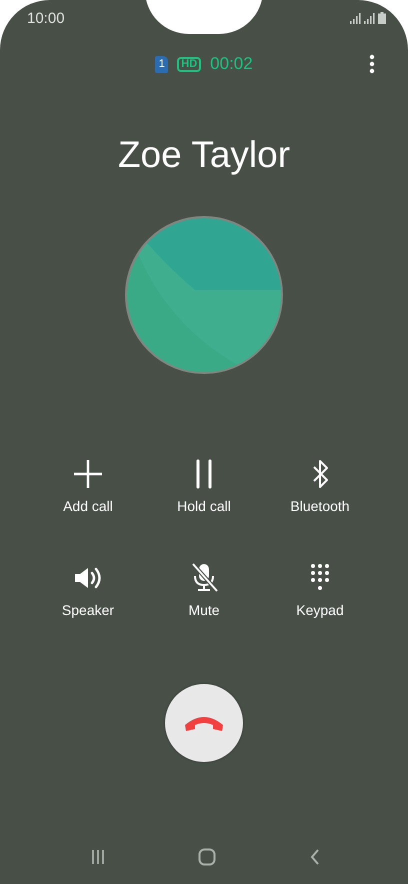 This screenshot has width=408, height=884. Describe the element at coordinates (46, 18) in the screenshot. I see `status-time: 10:00` at that location.